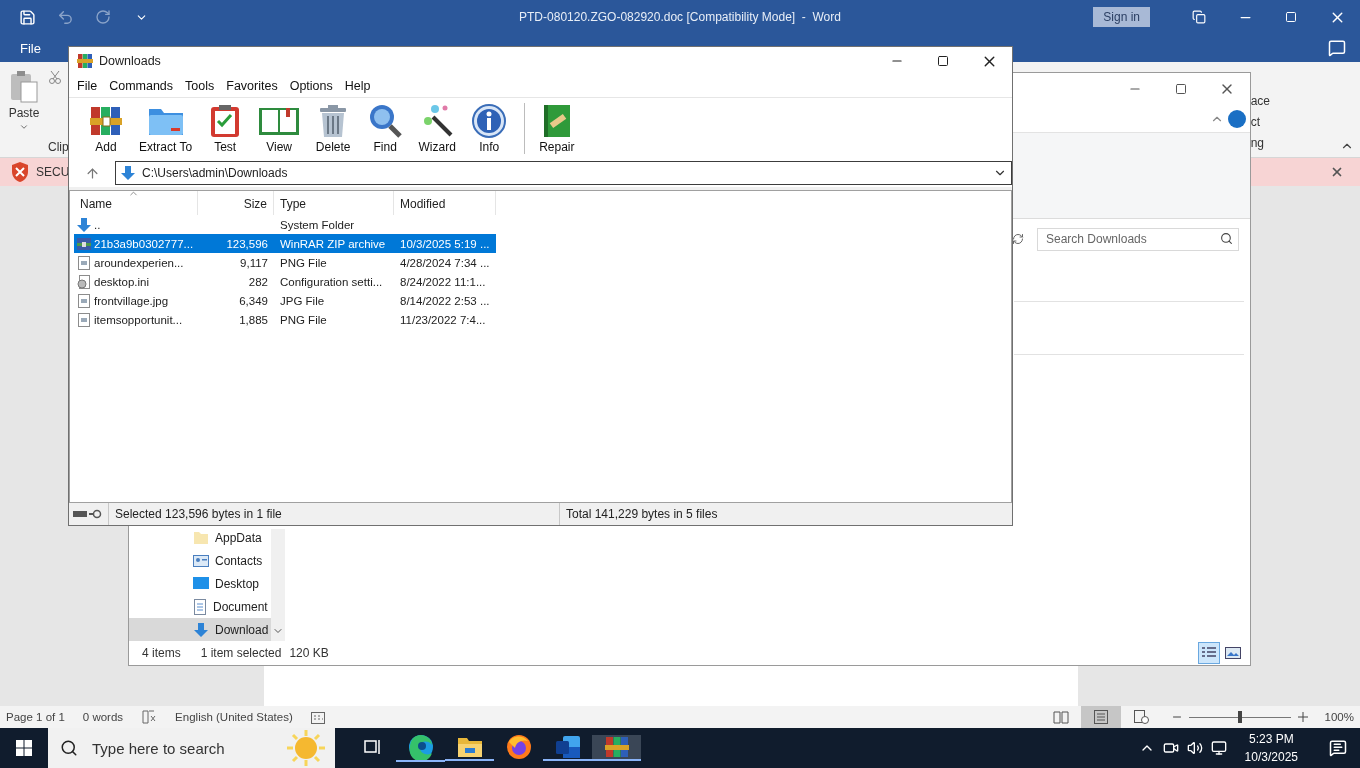  Describe the element at coordinates (1339, 717) in the screenshot. I see `zoom-percentage: 100%` at that location.